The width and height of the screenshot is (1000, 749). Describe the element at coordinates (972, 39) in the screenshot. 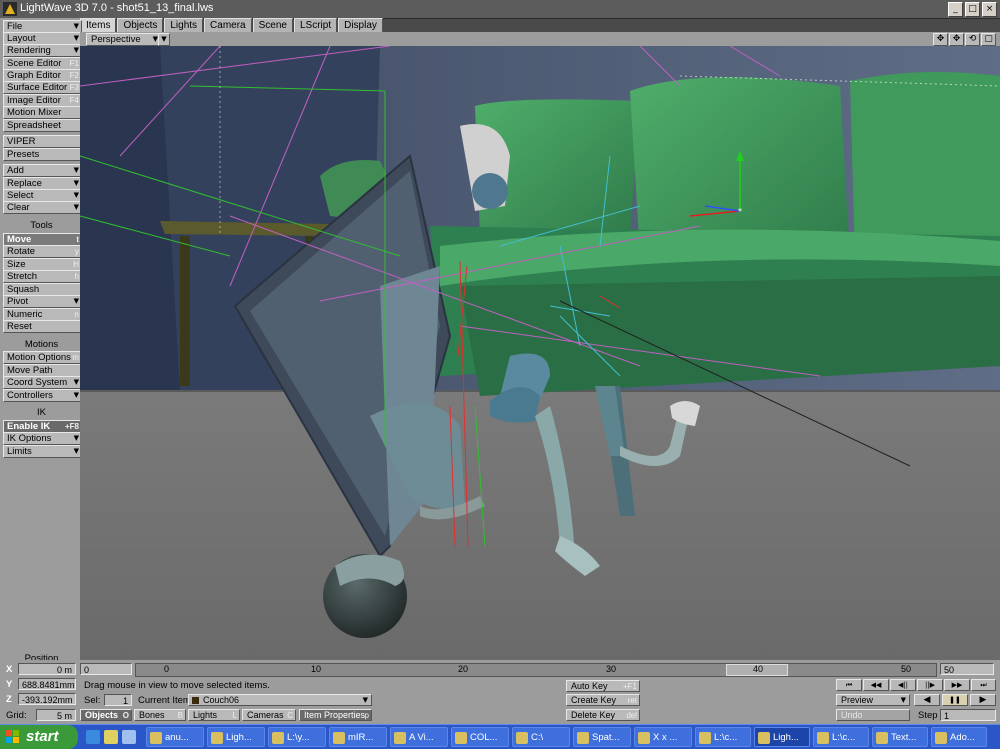

I see `zoom-view-icon: ⟲` at that location.